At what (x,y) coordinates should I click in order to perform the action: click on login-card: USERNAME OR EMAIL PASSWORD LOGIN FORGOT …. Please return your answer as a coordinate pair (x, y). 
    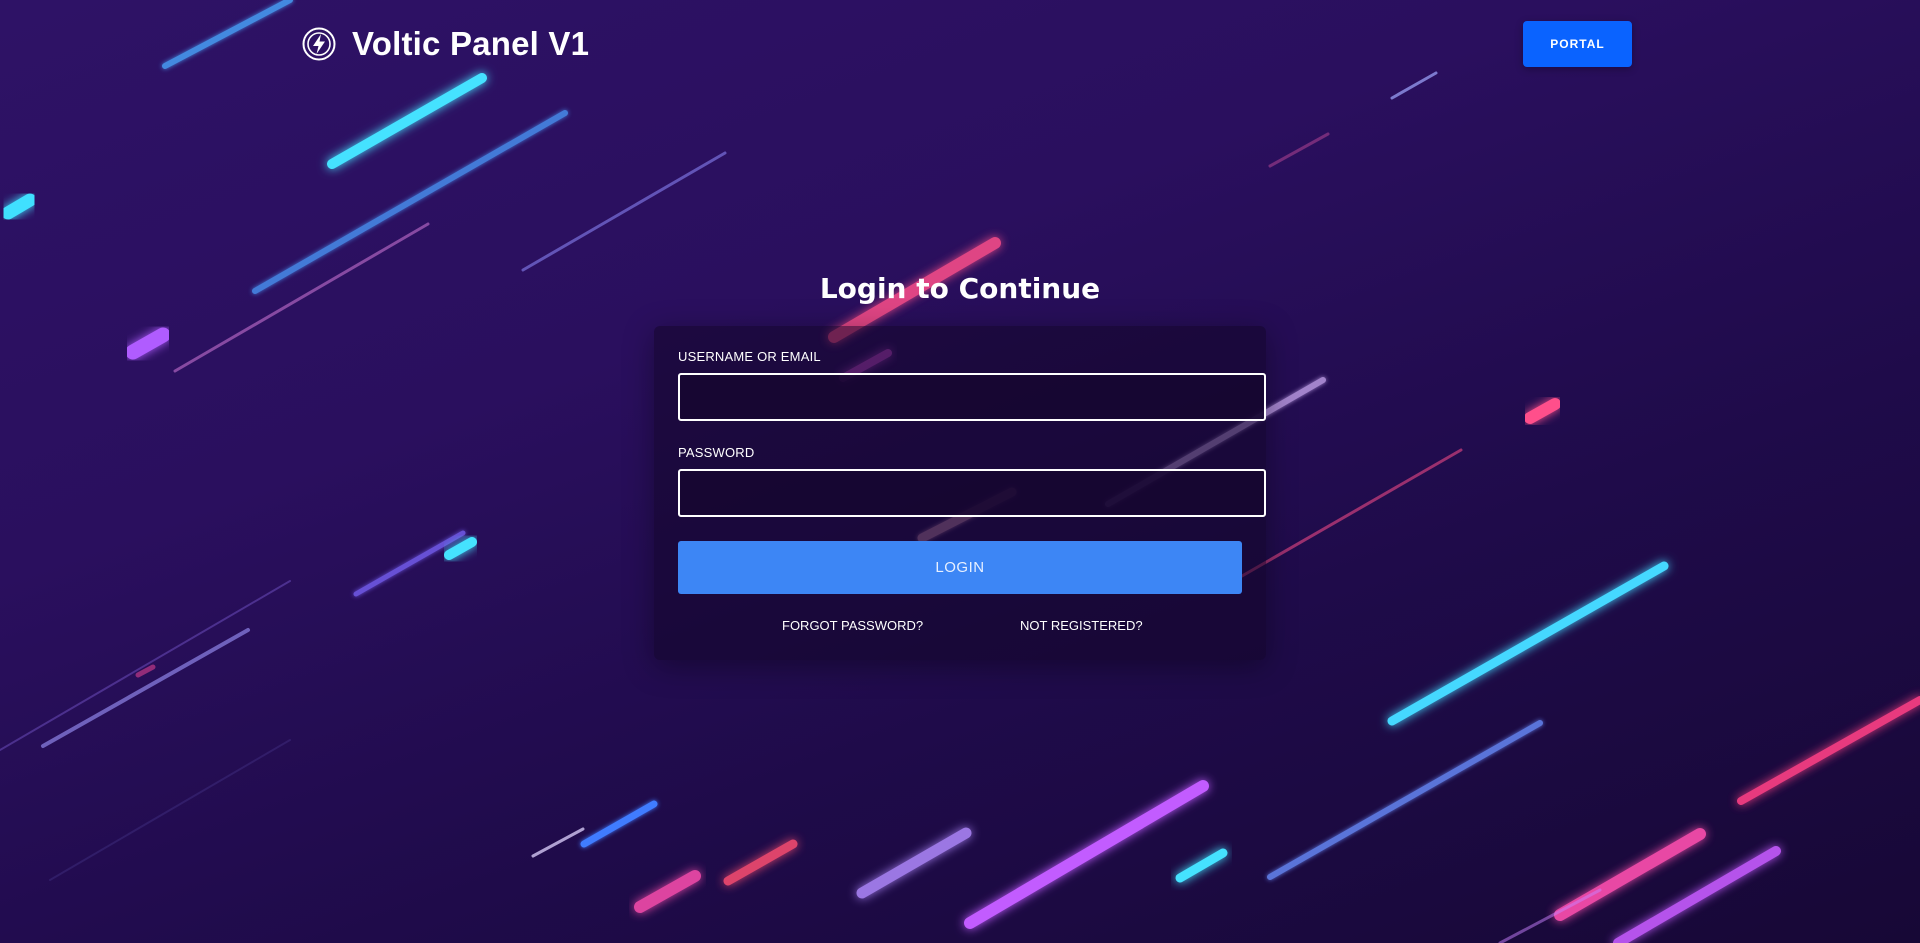
    Looking at the image, I should click on (960, 493).